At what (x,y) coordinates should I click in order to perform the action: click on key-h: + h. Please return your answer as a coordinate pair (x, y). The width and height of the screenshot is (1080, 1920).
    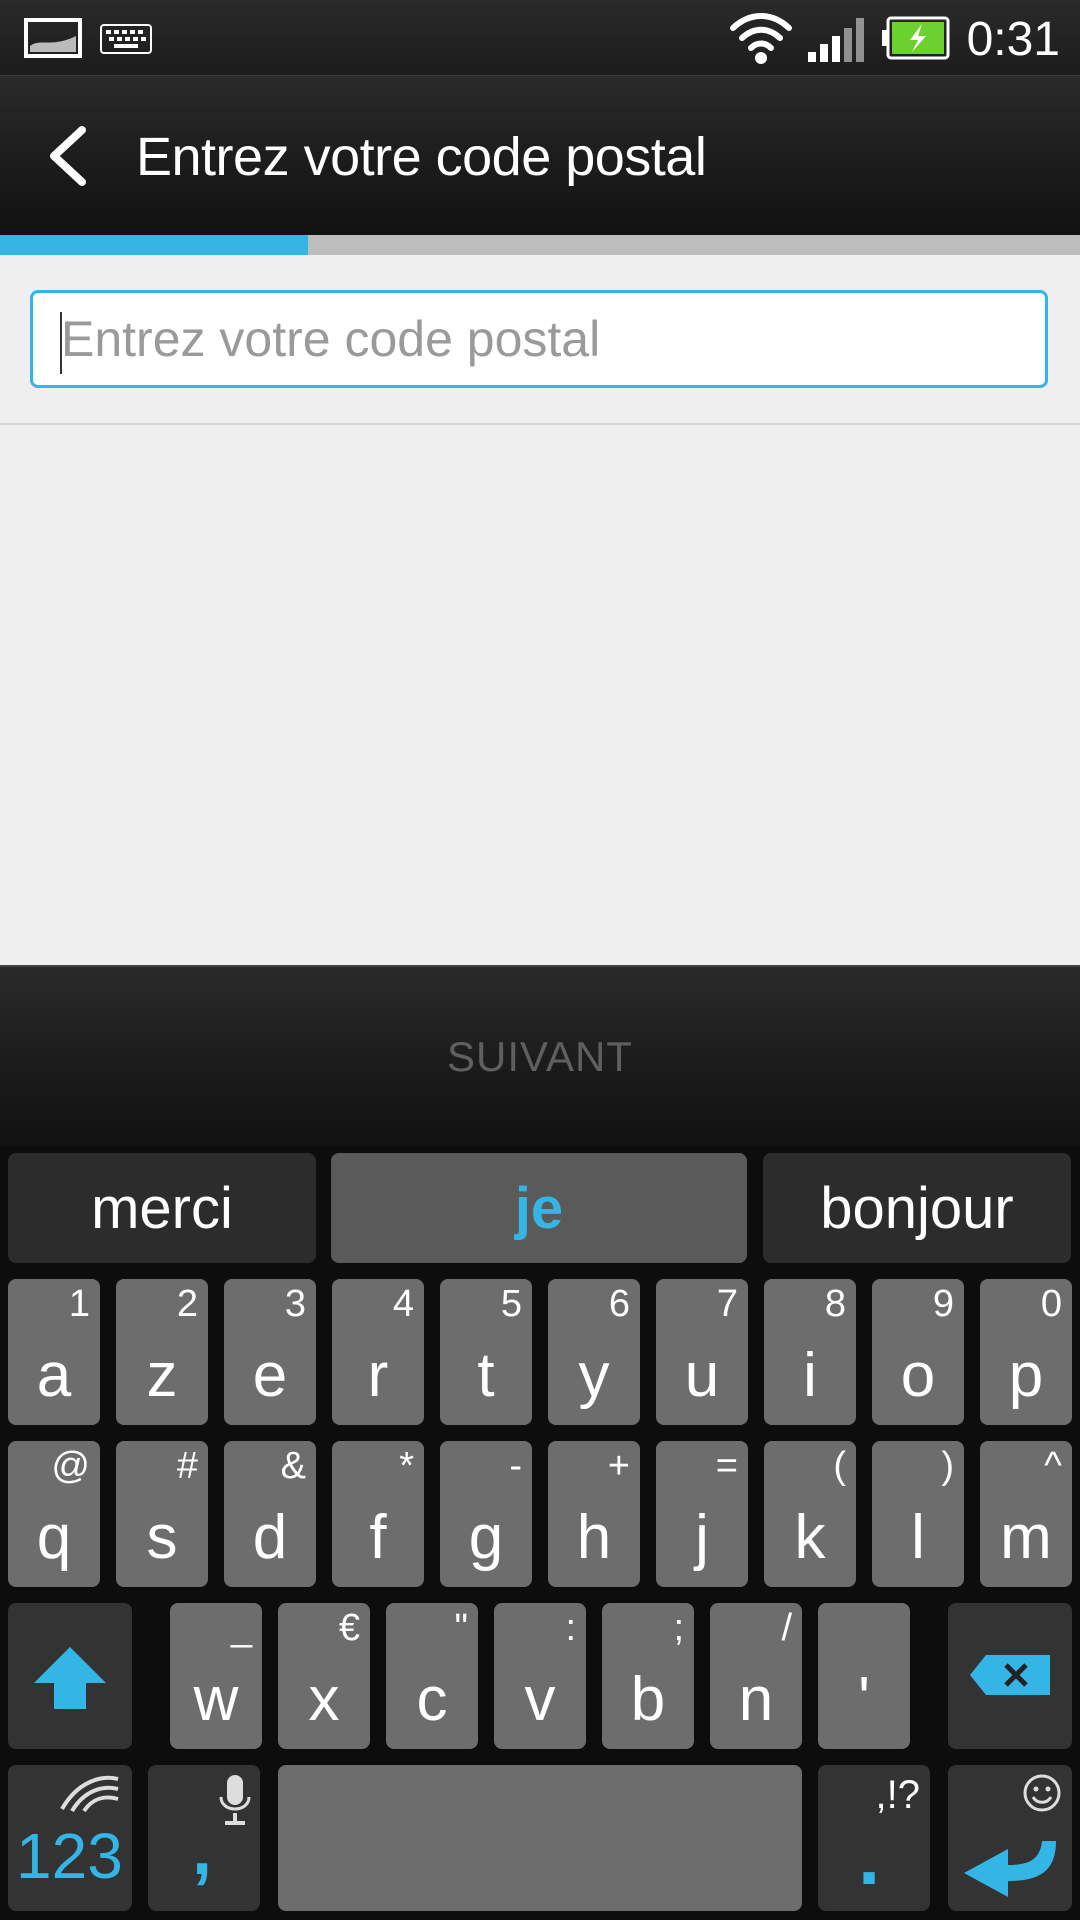
    Looking at the image, I should click on (594, 1514).